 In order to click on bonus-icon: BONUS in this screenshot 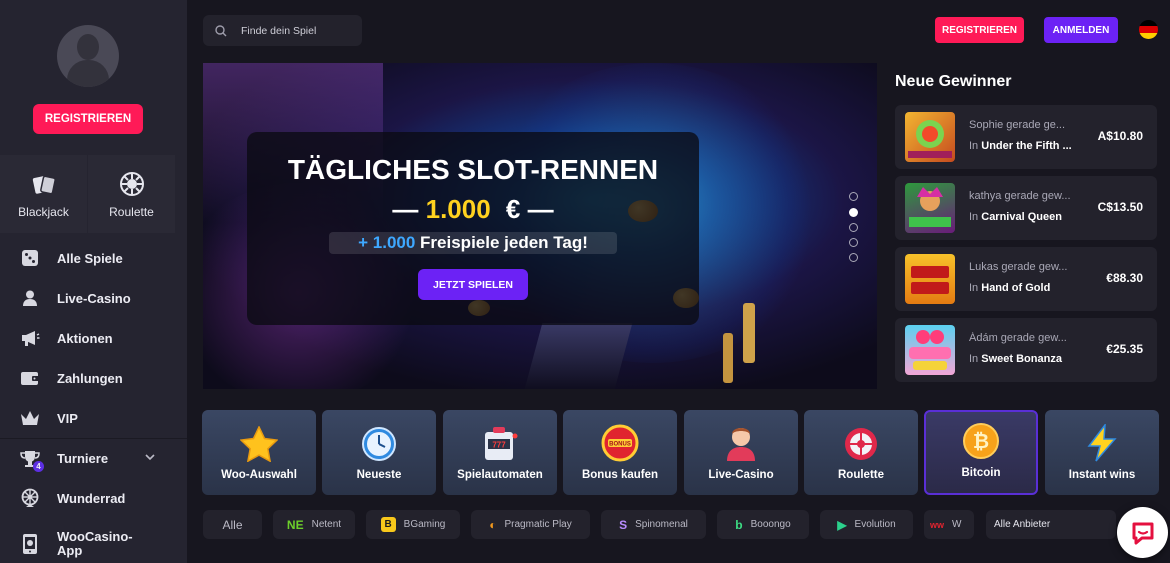, I will do `click(620, 443)`.